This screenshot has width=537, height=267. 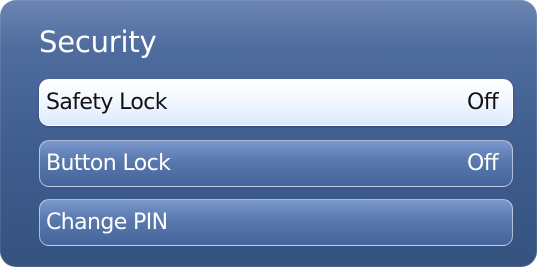 I want to click on menu-item-label: Button Lock, so click(x=108, y=163).